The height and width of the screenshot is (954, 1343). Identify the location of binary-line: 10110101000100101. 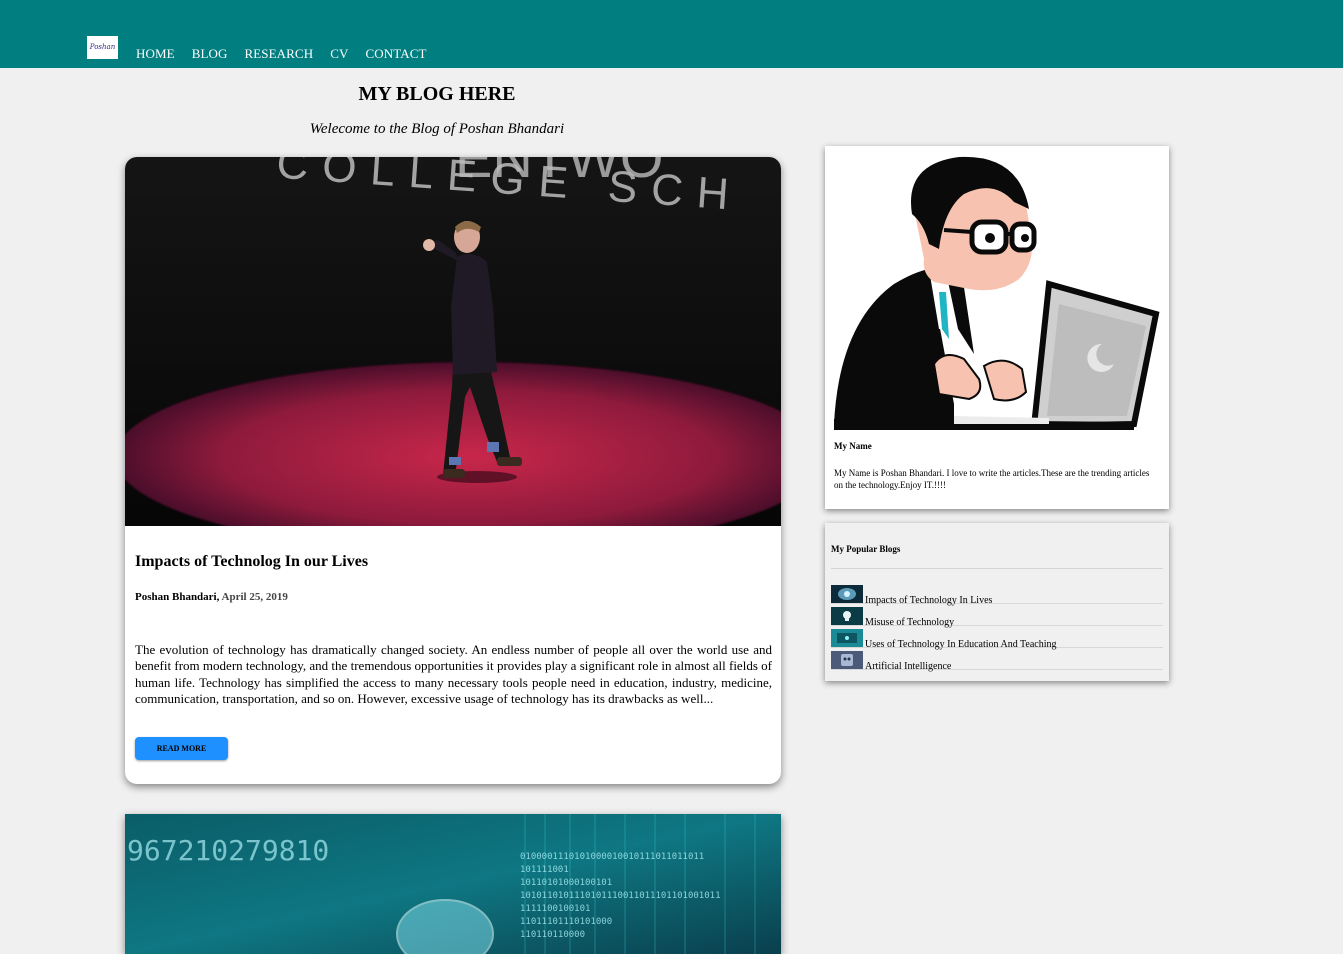
(566, 883).